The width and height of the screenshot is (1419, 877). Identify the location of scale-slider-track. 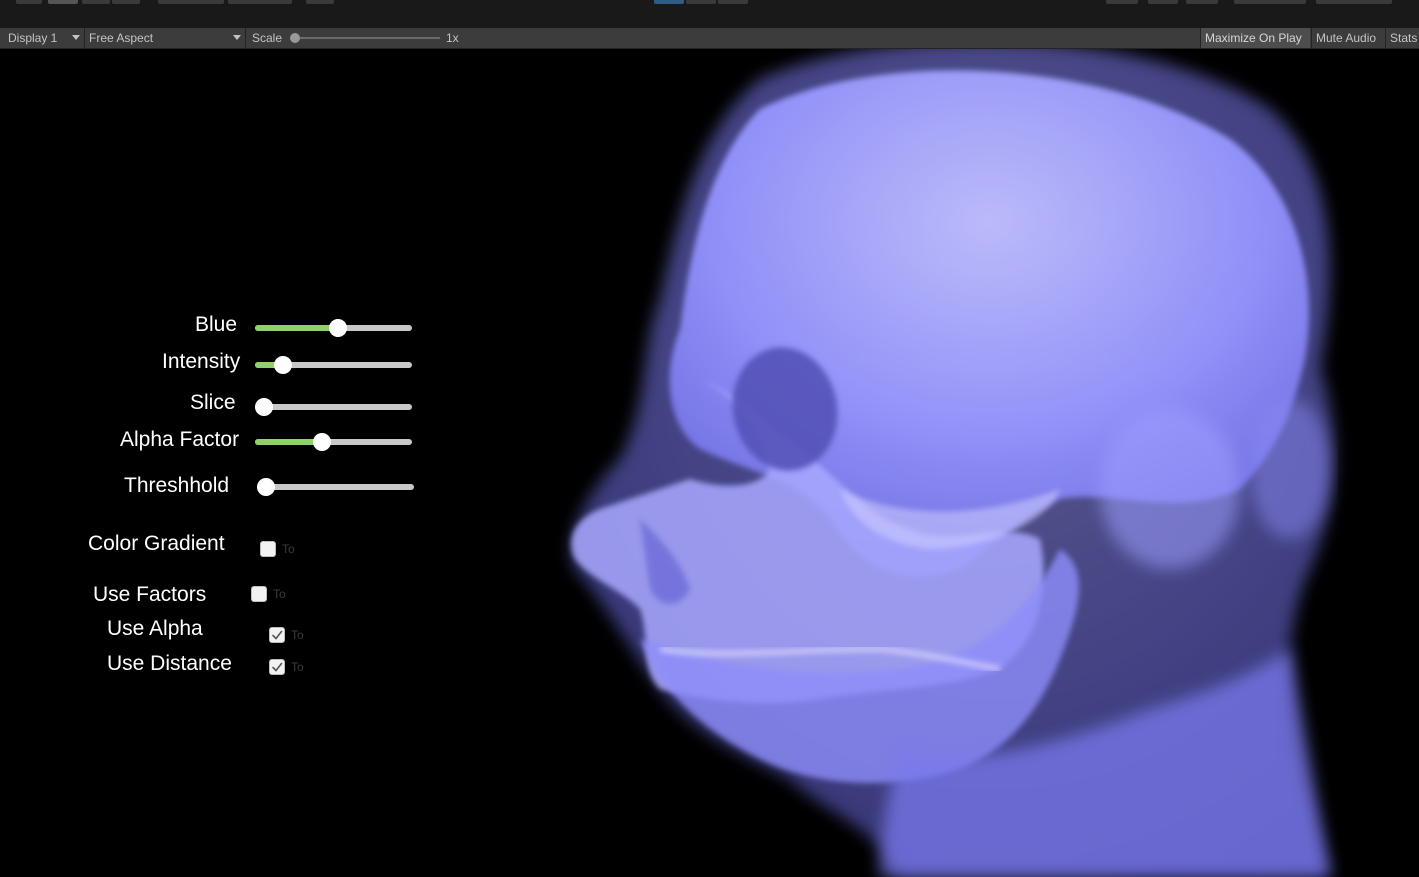
(367, 38).